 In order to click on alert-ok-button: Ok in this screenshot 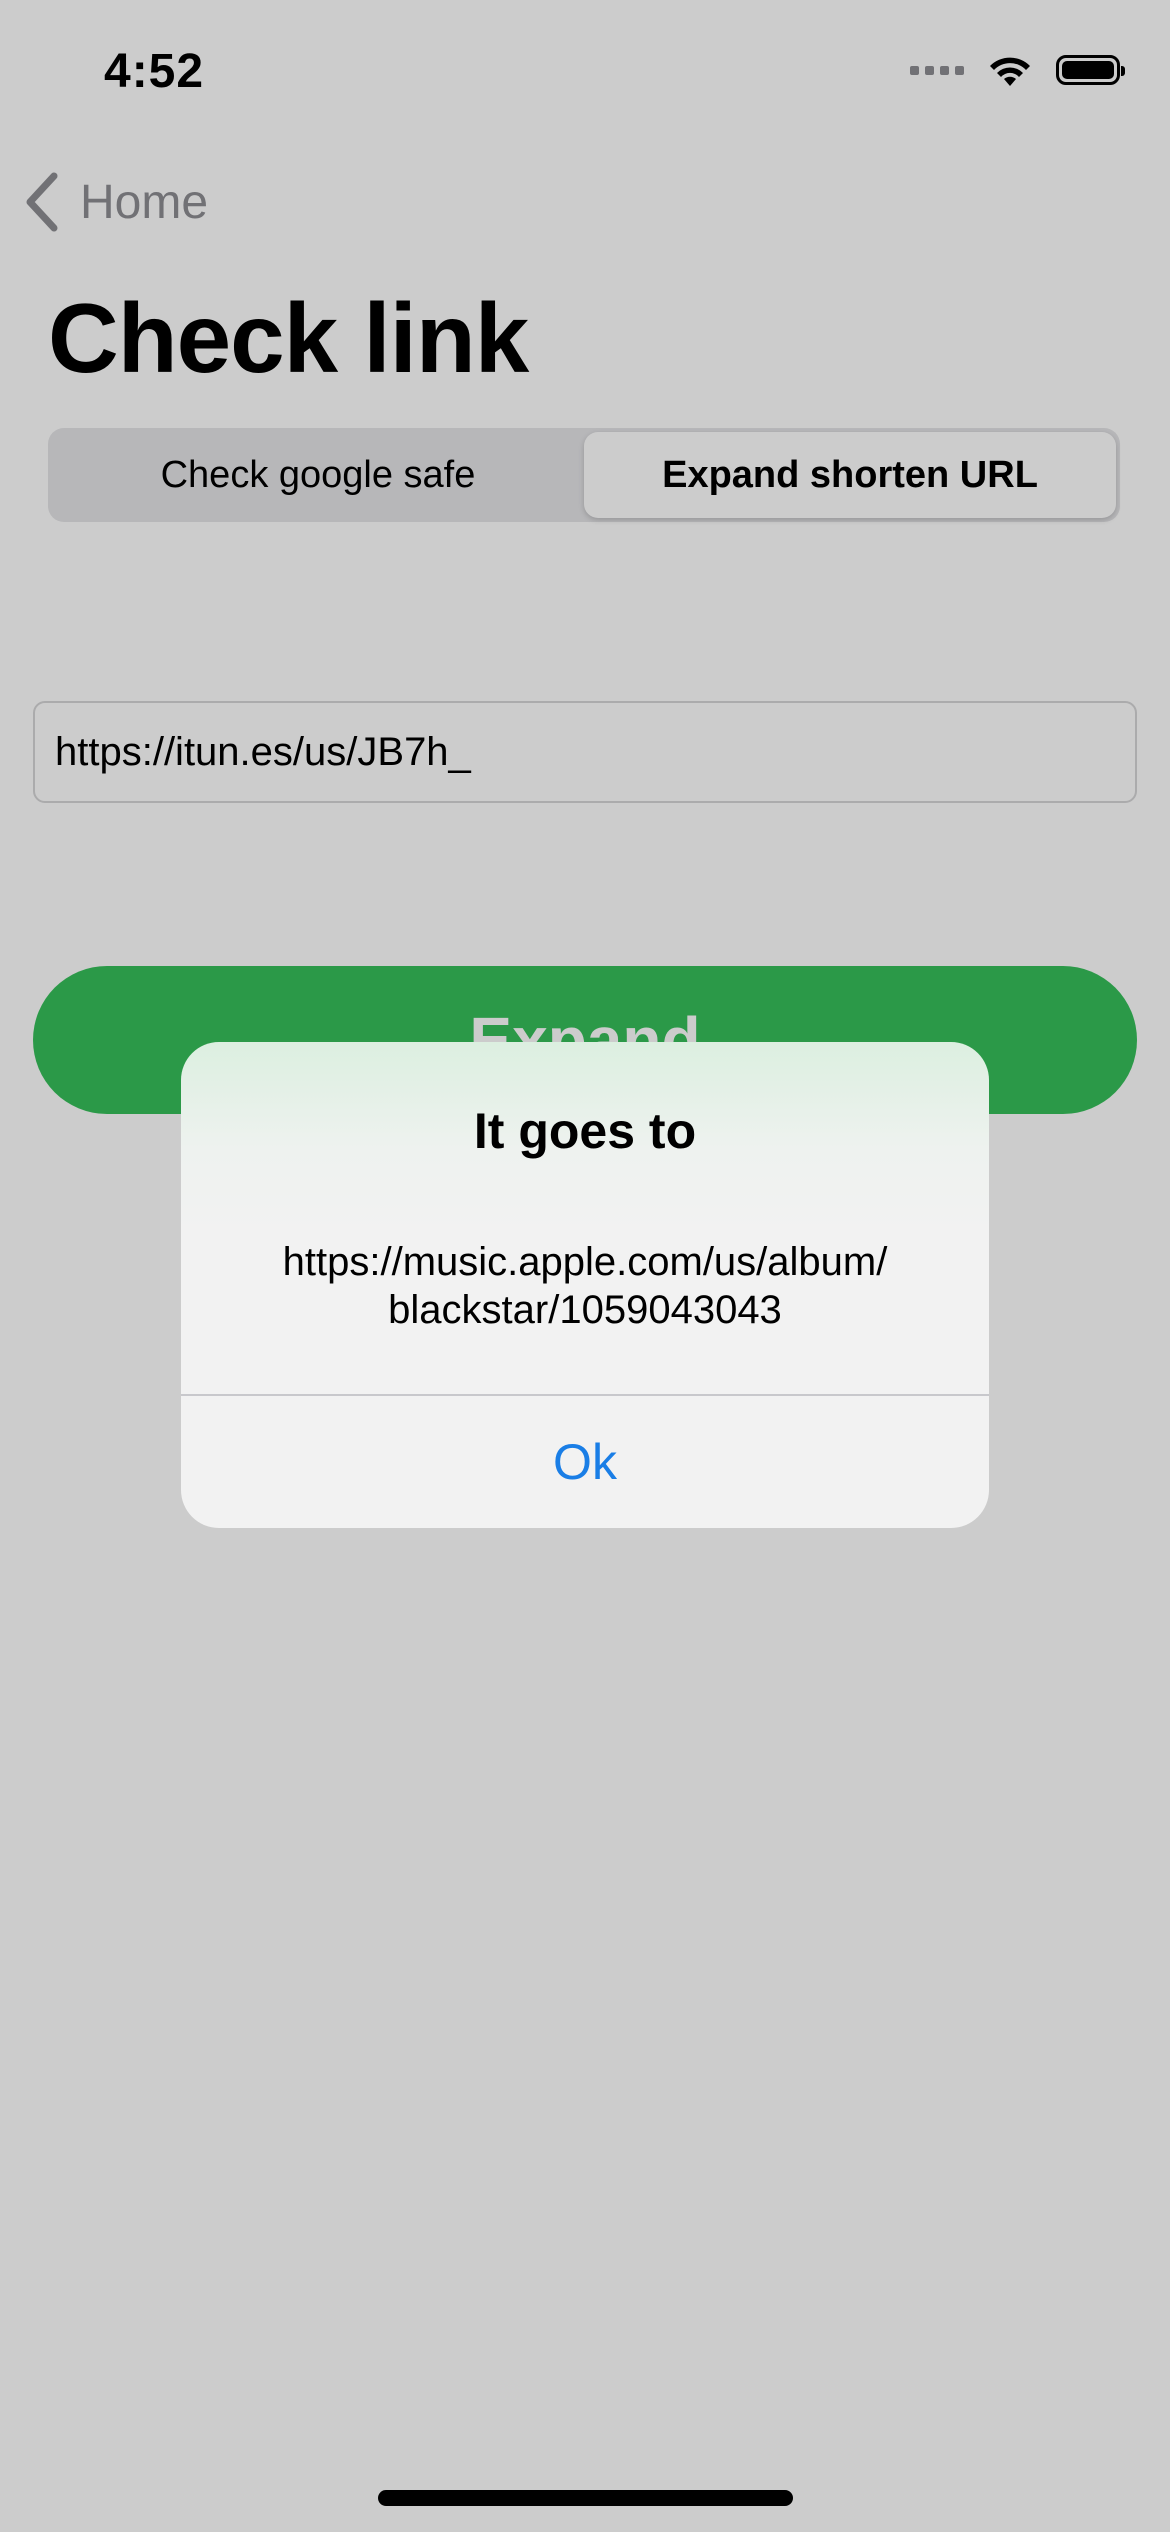, I will do `click(585, 1462)`.